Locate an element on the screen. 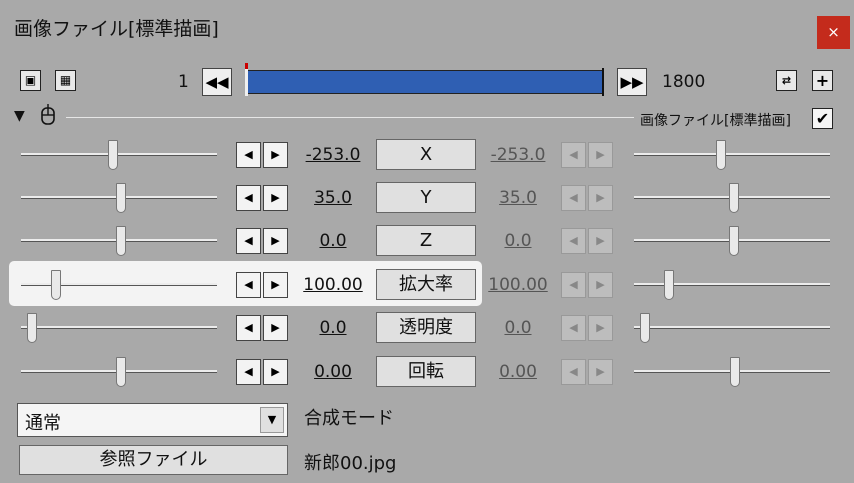 Image resolution: width=854 pixels, height=483 pixels. start-frame: 1 is located at coordinates (183, 82).